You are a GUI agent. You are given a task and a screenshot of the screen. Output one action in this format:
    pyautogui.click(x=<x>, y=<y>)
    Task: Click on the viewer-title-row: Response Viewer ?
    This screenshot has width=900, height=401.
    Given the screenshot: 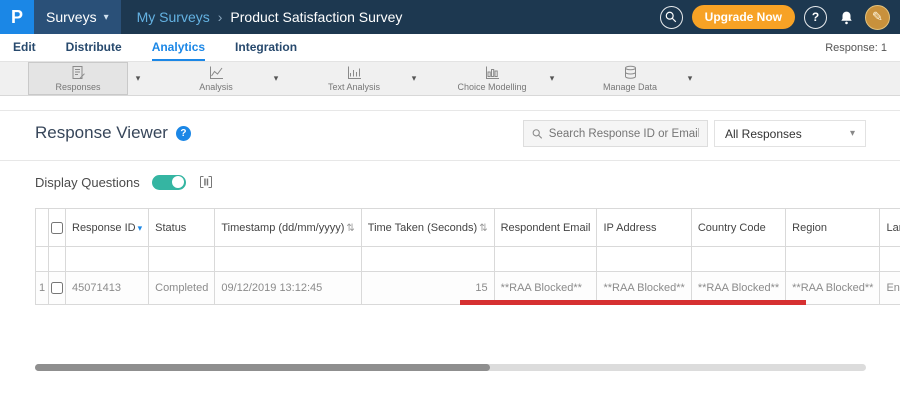 What is the action you would take?
    pyautogui.click(x=113, y=133)
    